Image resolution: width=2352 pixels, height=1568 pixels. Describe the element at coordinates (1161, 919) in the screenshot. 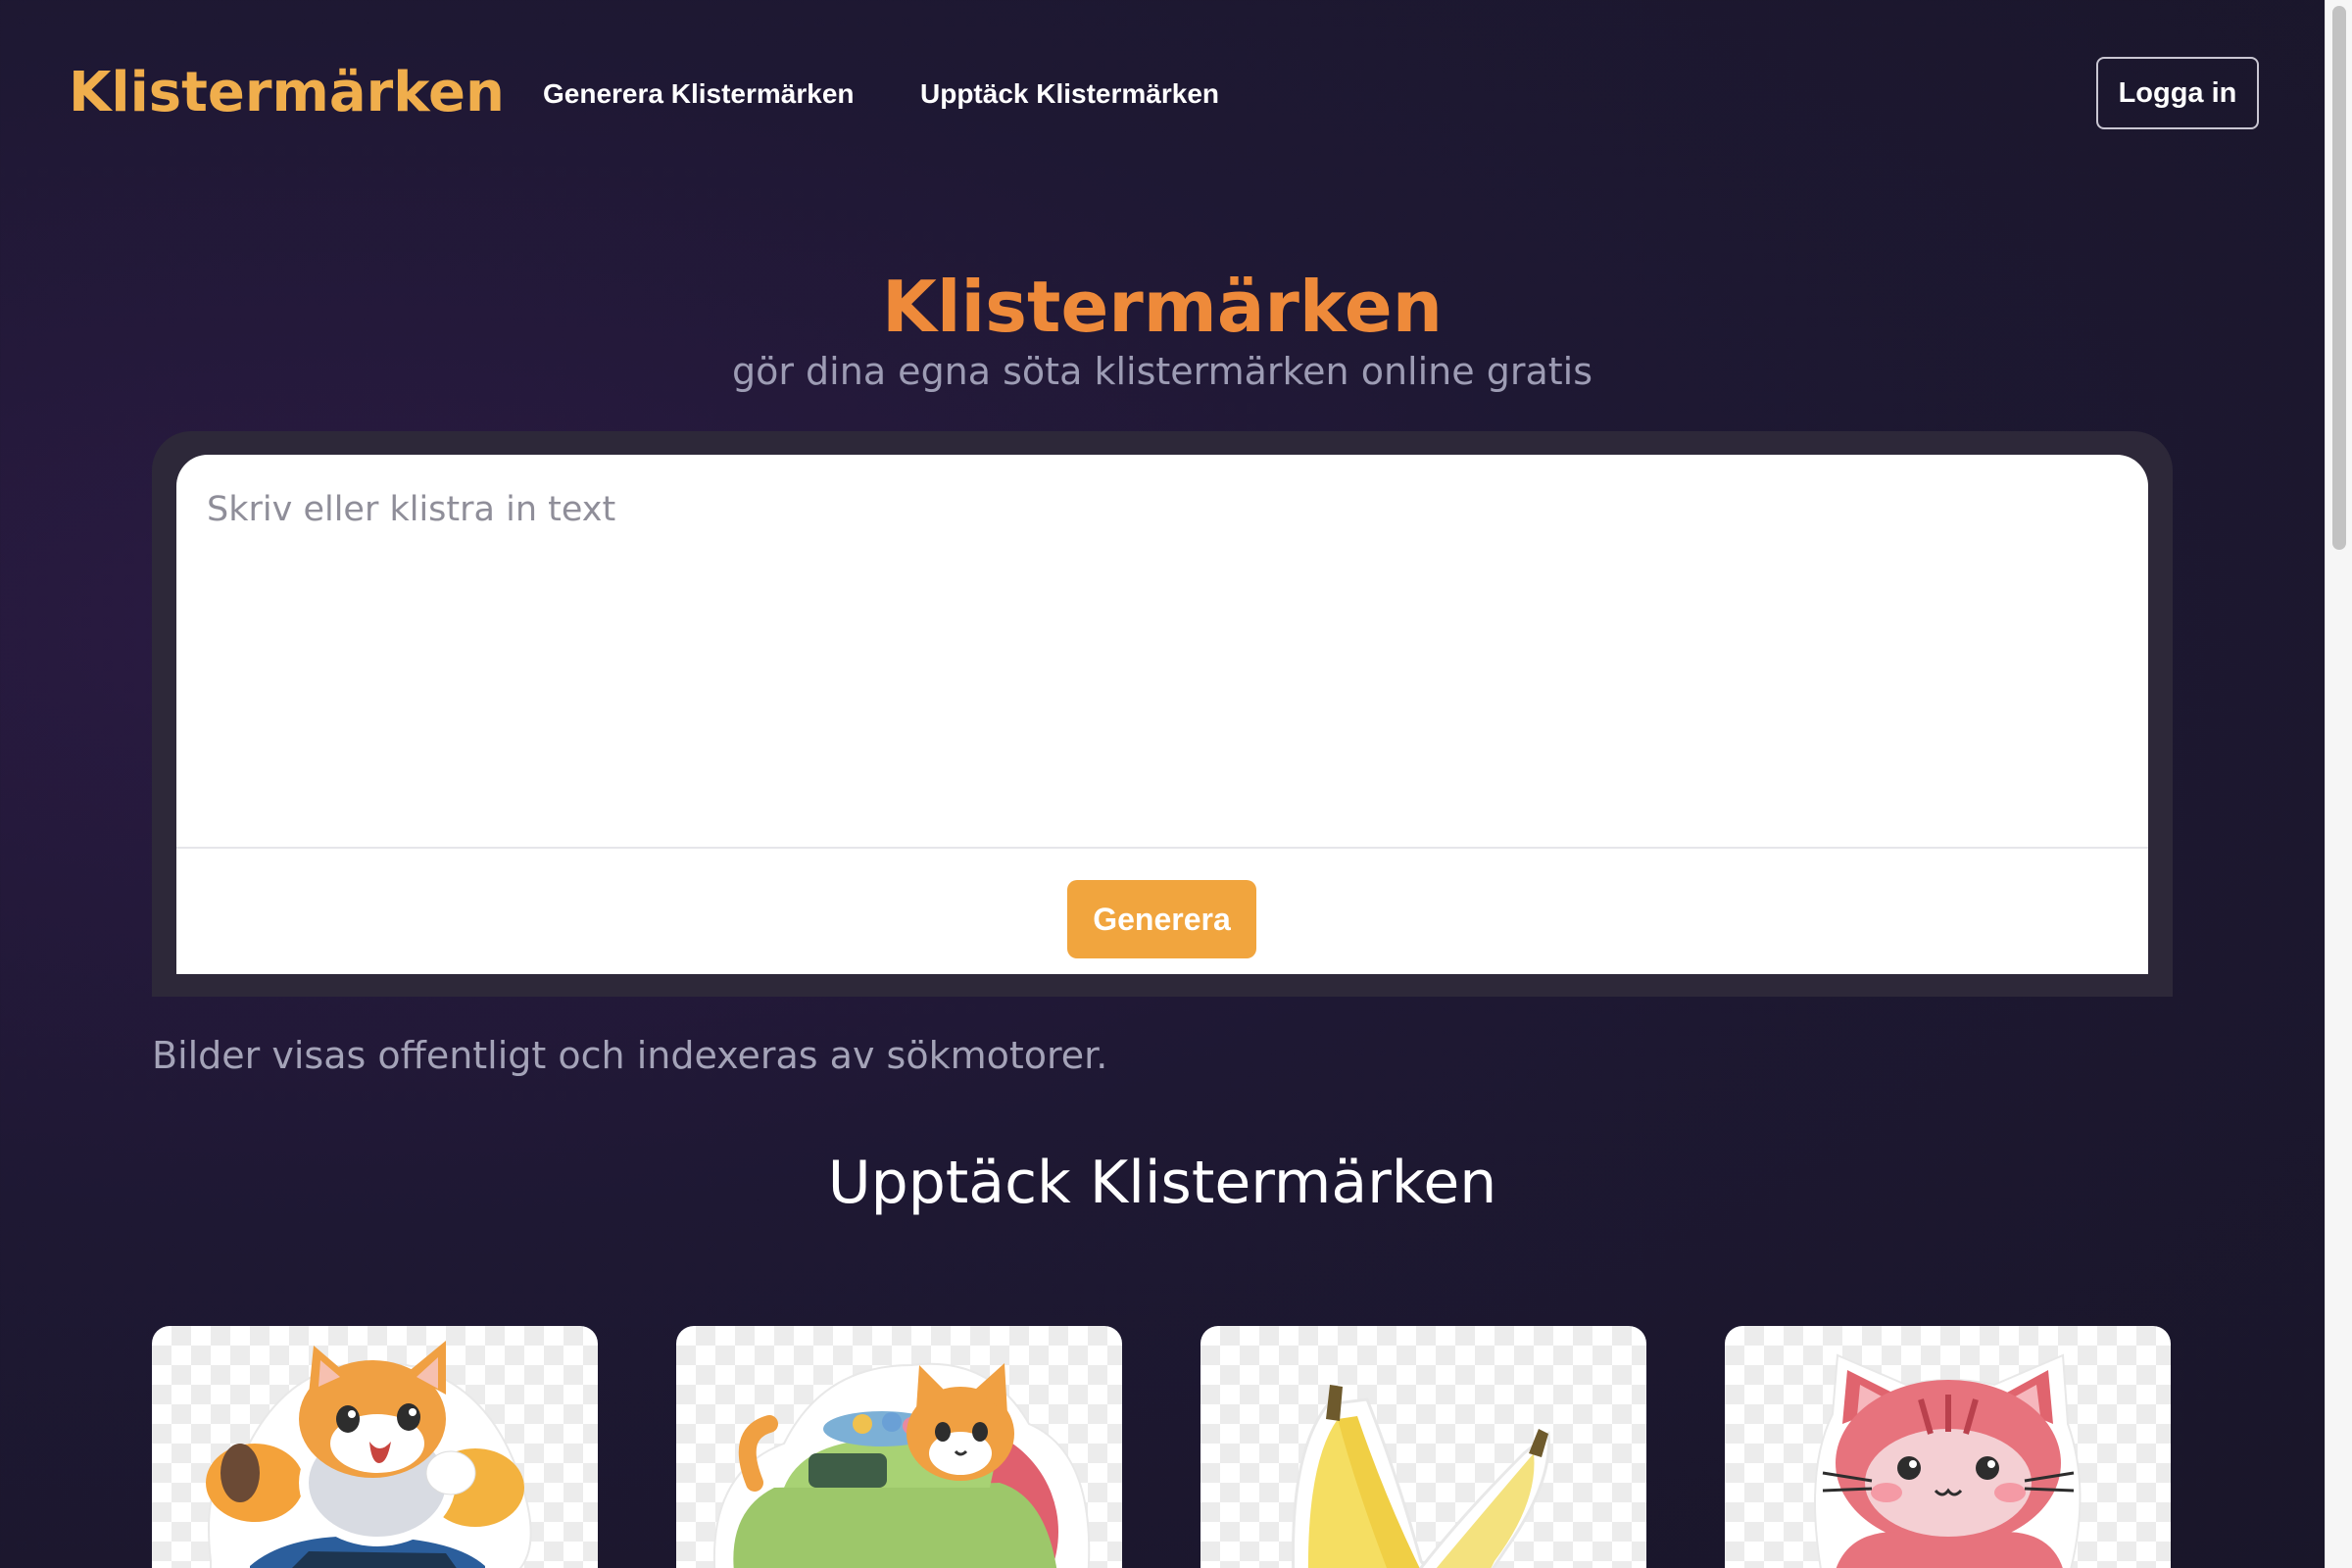

I see `generate-button: Generera` at that location.